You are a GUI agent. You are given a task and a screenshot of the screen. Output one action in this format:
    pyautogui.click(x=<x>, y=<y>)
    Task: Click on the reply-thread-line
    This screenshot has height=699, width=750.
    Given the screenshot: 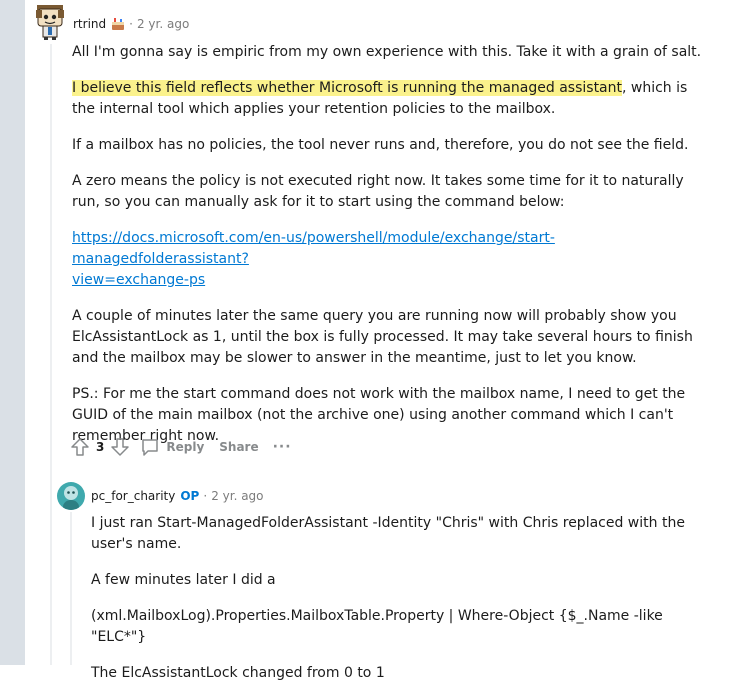 What is the action you would take?
    pyautogui.click(x=71, y=588)
    